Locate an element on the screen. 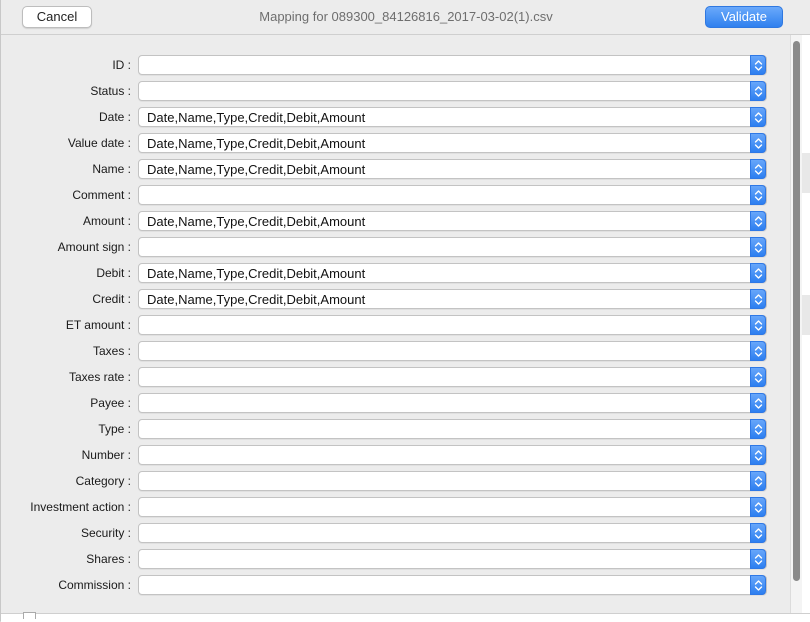  validate-button: Validate is located at coordinates (744, 17).